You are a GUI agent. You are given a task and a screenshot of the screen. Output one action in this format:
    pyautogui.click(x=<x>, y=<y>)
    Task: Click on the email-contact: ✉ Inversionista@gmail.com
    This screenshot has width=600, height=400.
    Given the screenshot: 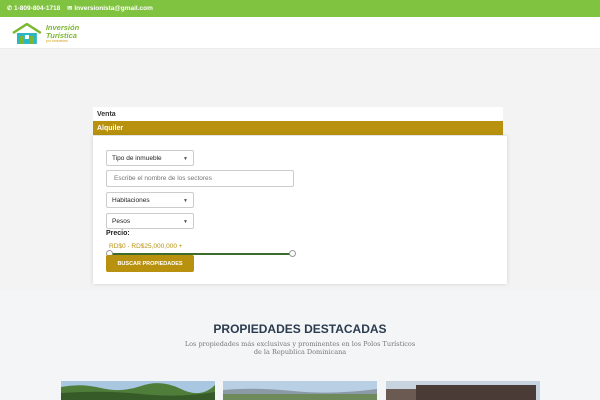 What is the action you would take?
    pyautogui.click(x=110, y=8)
    